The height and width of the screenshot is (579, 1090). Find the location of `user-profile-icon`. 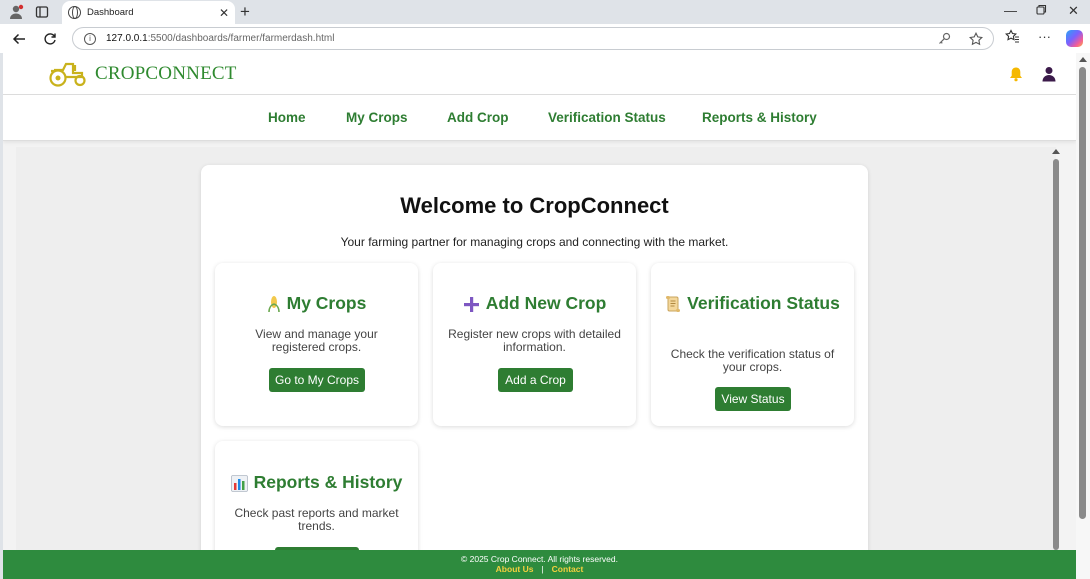

user-profile-icon is located at coordinates (1049, 74).